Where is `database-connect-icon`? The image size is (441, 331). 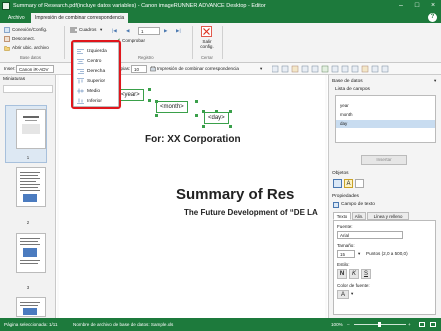
database-connect-icon is located at coordinates (7, 30).